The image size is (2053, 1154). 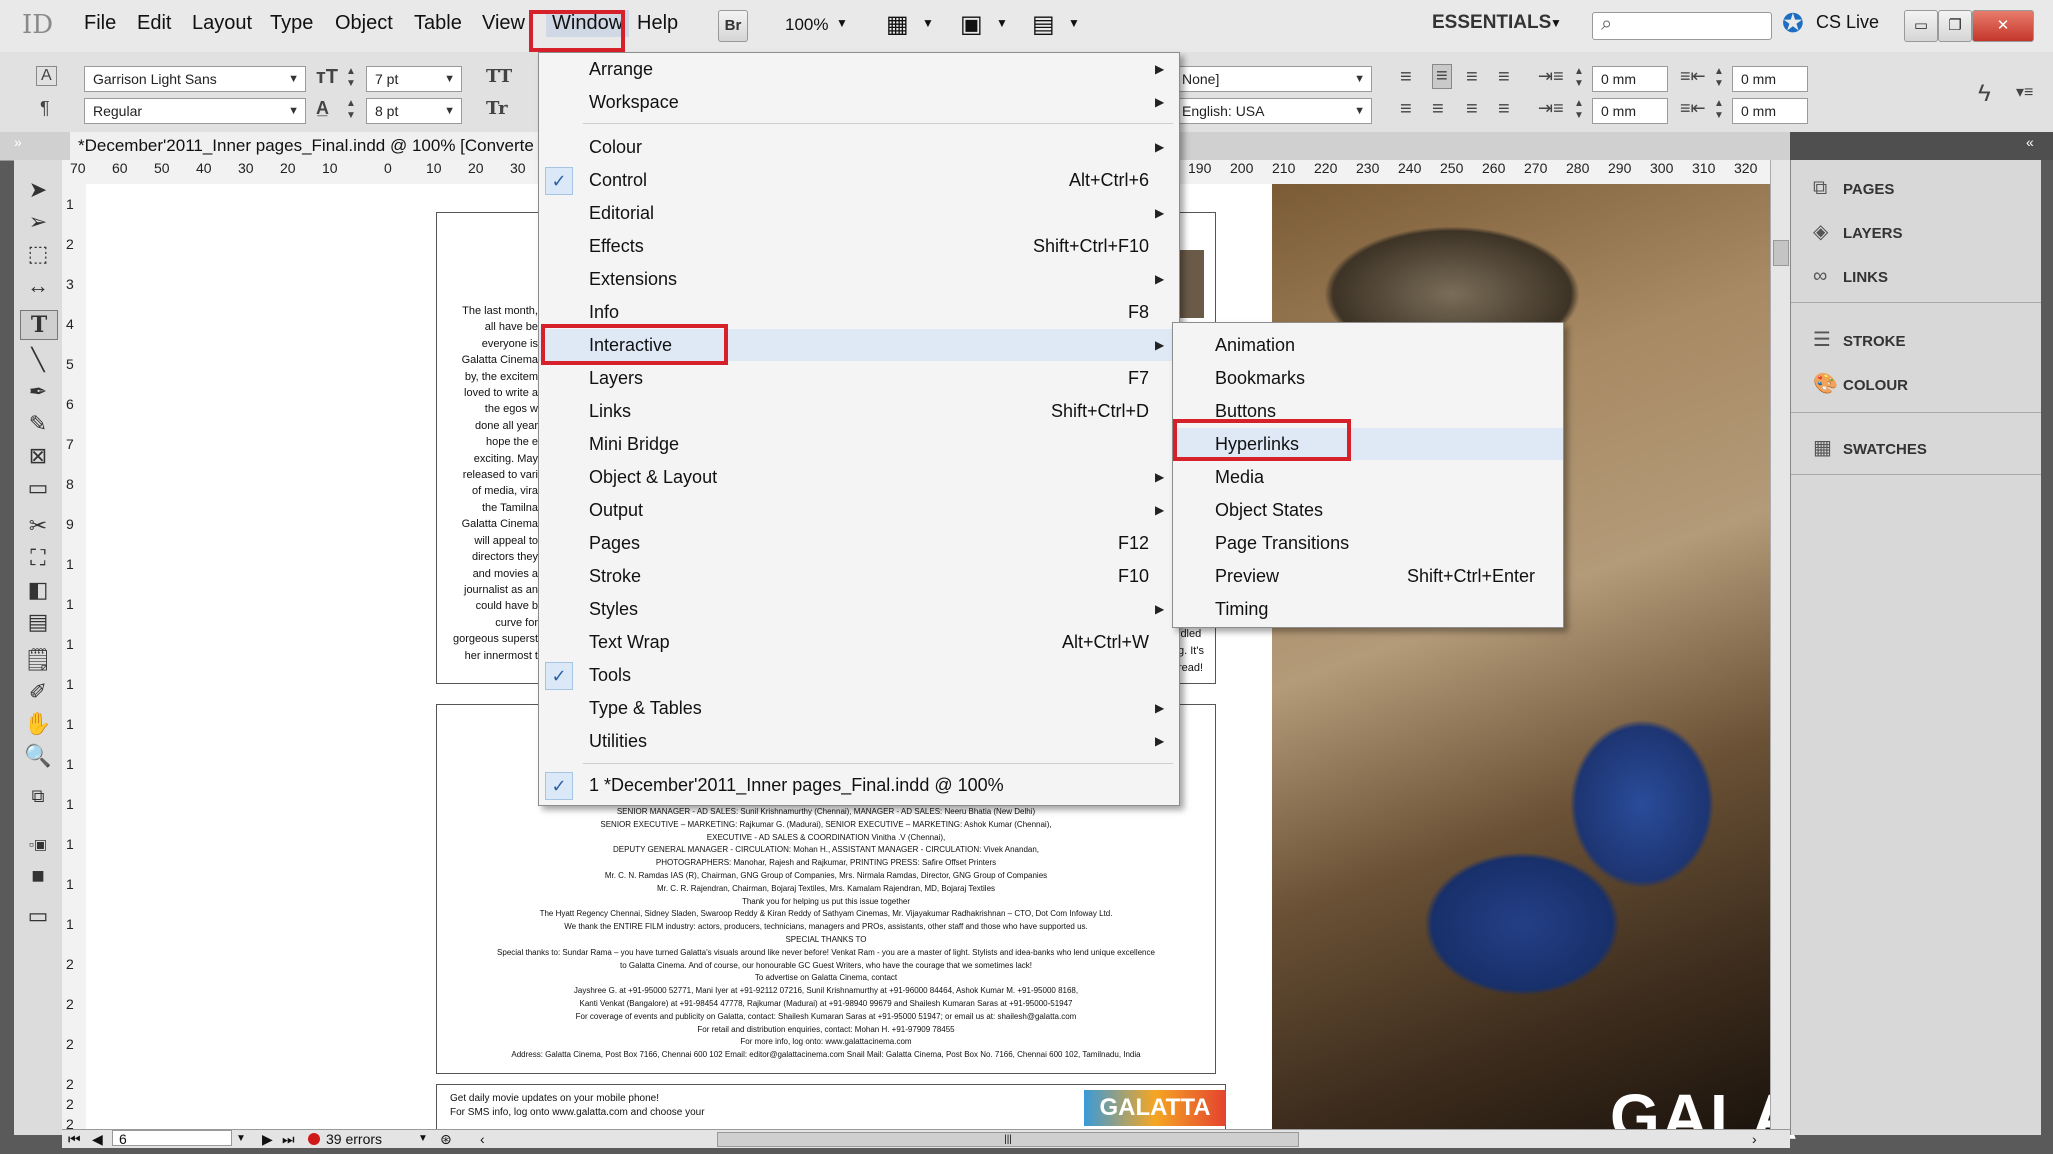 I want to click on panel-links: ∞ LINKS, so click(x=1850, y=276).